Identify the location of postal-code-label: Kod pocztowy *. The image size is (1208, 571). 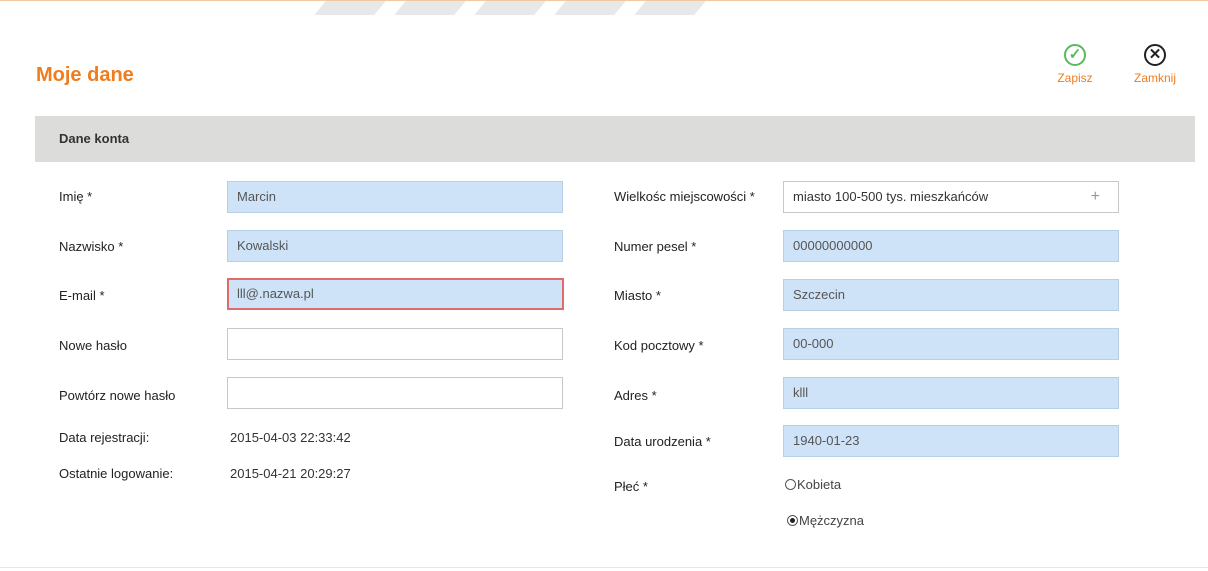
(659, 345).